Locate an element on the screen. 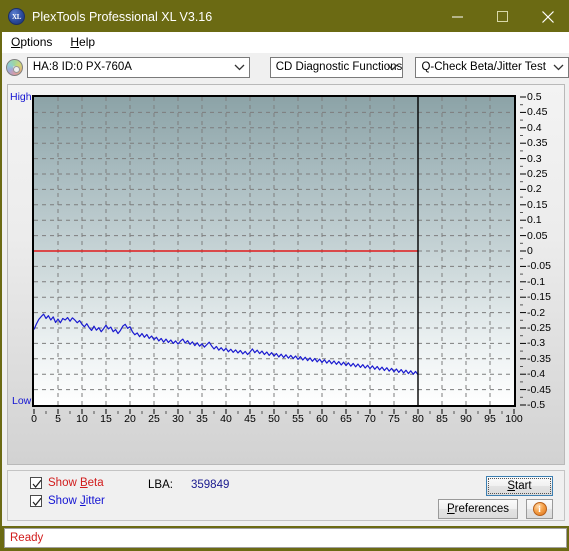 Image resolution: width=569 pixels, height=551 pixels. window-controls is located at coordinates (502, 16).